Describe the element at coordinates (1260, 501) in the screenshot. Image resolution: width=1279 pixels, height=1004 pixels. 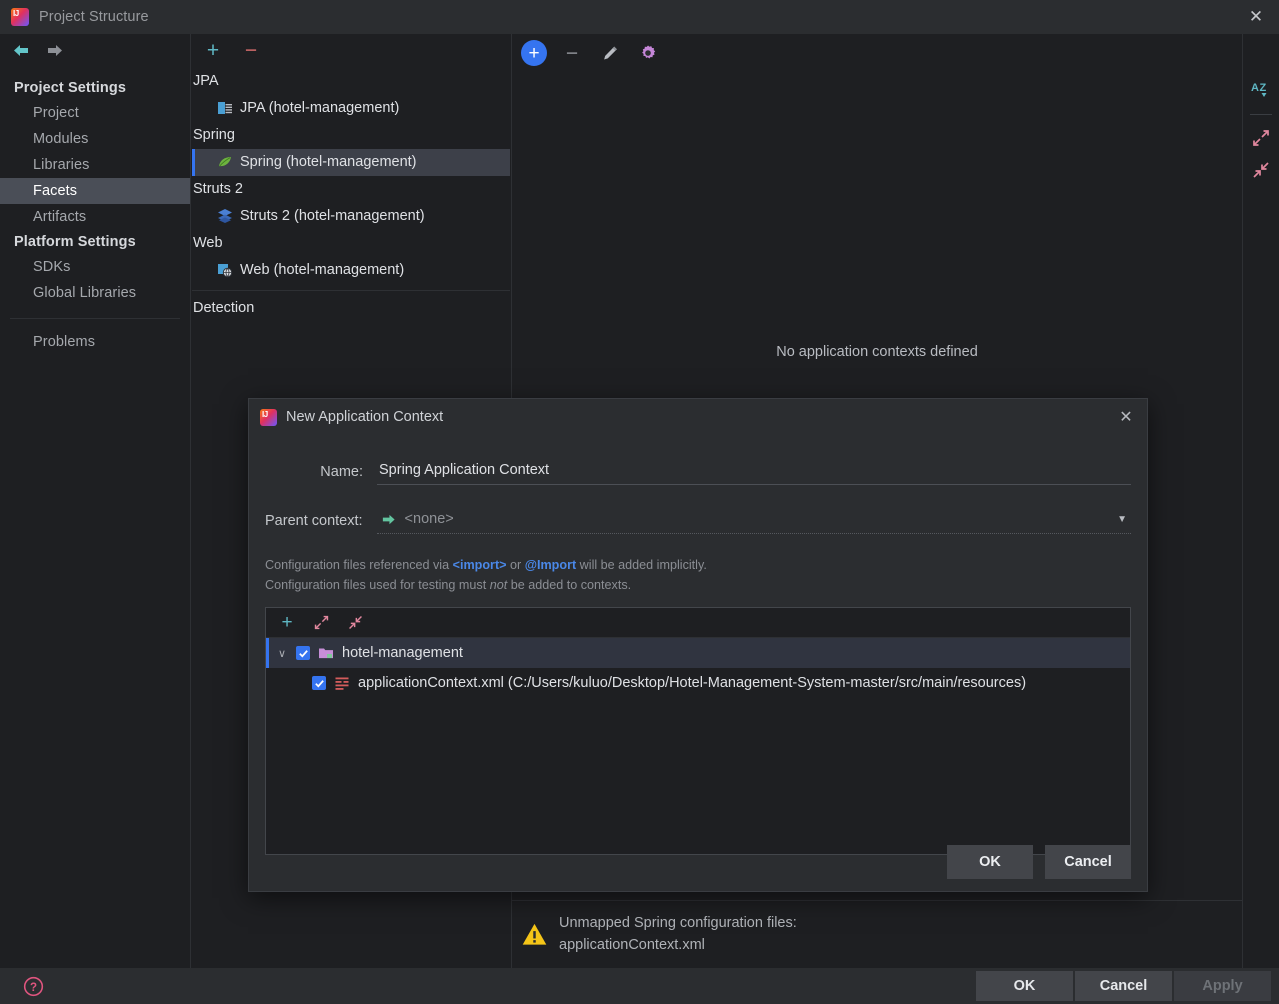
I see `right-vertical-toolbar: A Z` at that location.